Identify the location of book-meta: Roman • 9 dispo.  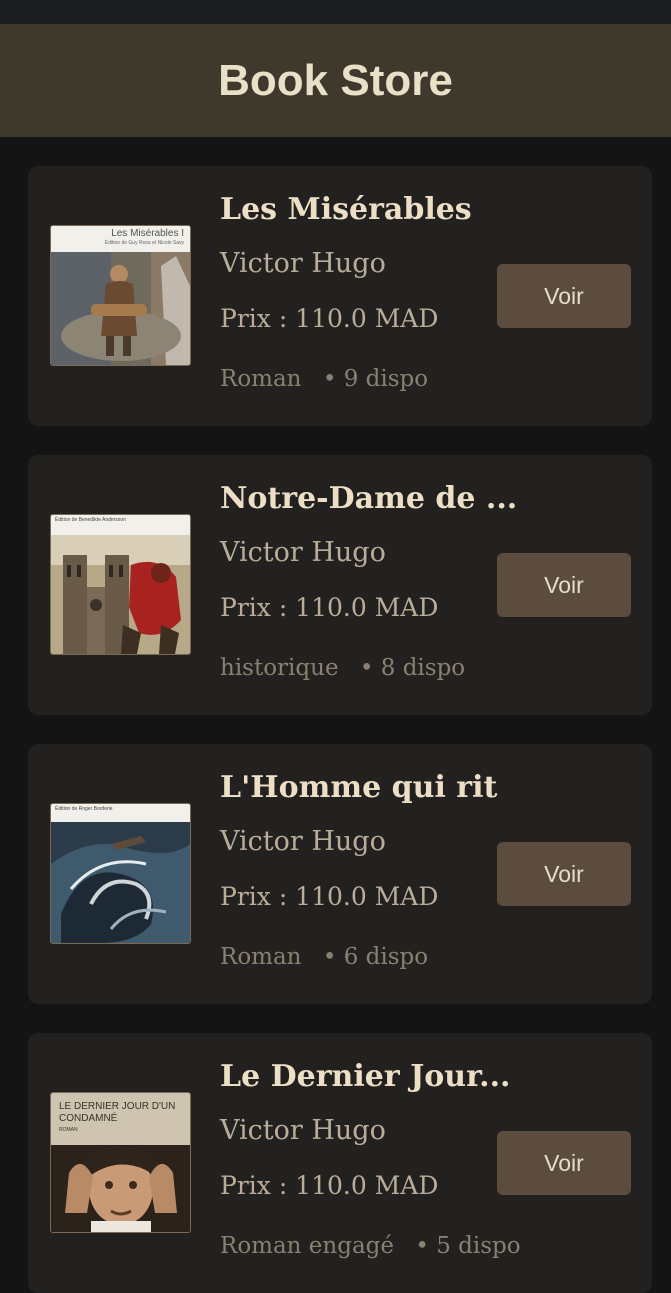
(326, 379).